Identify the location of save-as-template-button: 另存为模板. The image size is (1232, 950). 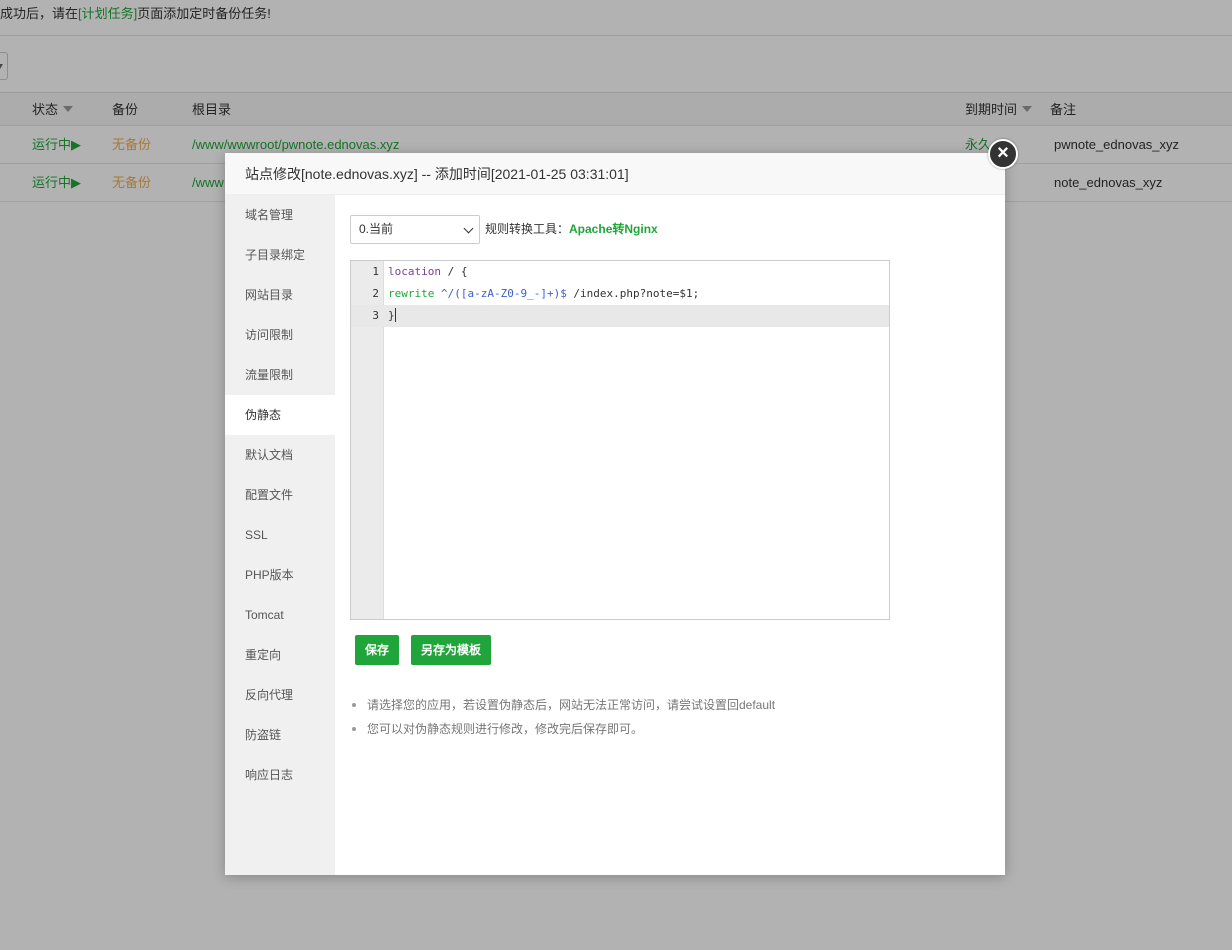
(451, 650).